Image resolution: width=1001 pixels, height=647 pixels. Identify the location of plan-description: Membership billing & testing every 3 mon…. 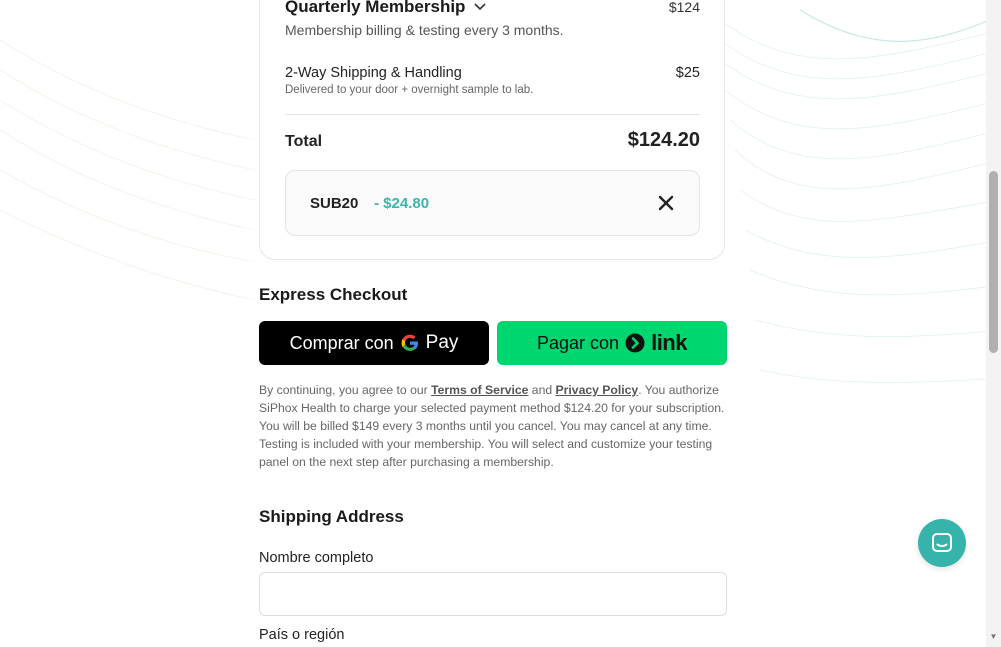
(424, 30).